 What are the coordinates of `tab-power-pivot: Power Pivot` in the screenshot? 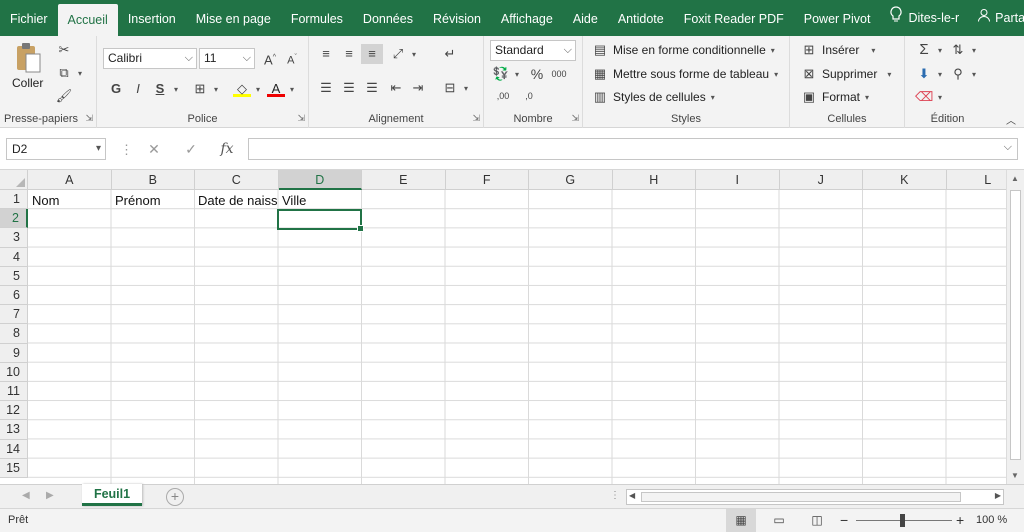 It's located at (837, 18).